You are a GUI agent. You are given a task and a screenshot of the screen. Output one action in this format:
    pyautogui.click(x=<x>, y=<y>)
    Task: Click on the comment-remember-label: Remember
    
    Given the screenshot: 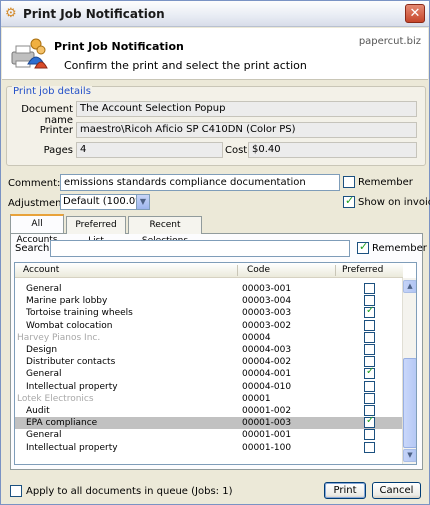 What is the action you would take?
    pyautogui.click(x=385, y=182)
    